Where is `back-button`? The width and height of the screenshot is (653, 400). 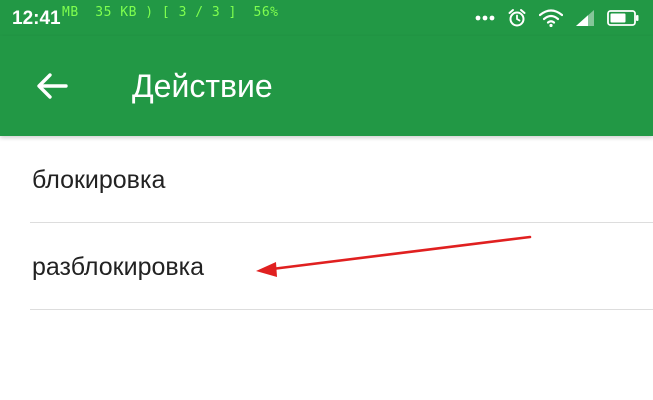 back-button is located at coordinates (52, 88).